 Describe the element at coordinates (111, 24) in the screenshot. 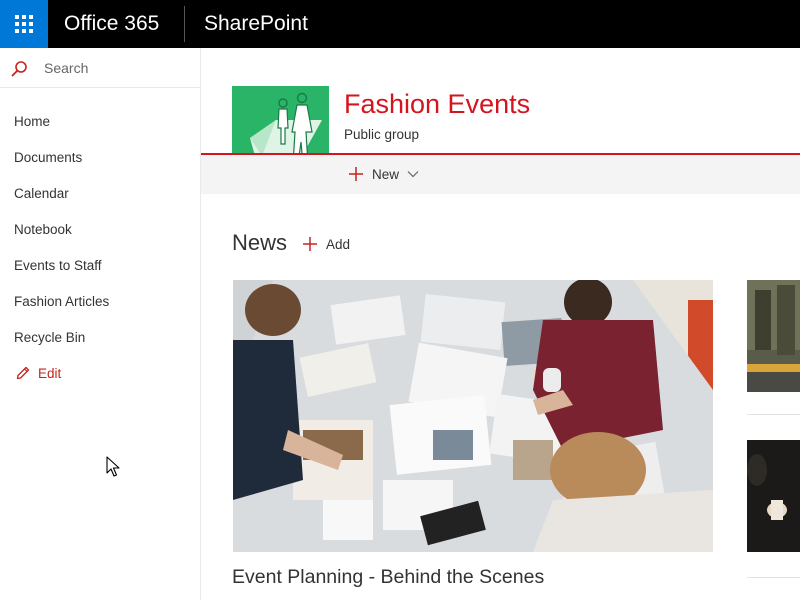

I see `office-365-brand: Office 365` at that location.